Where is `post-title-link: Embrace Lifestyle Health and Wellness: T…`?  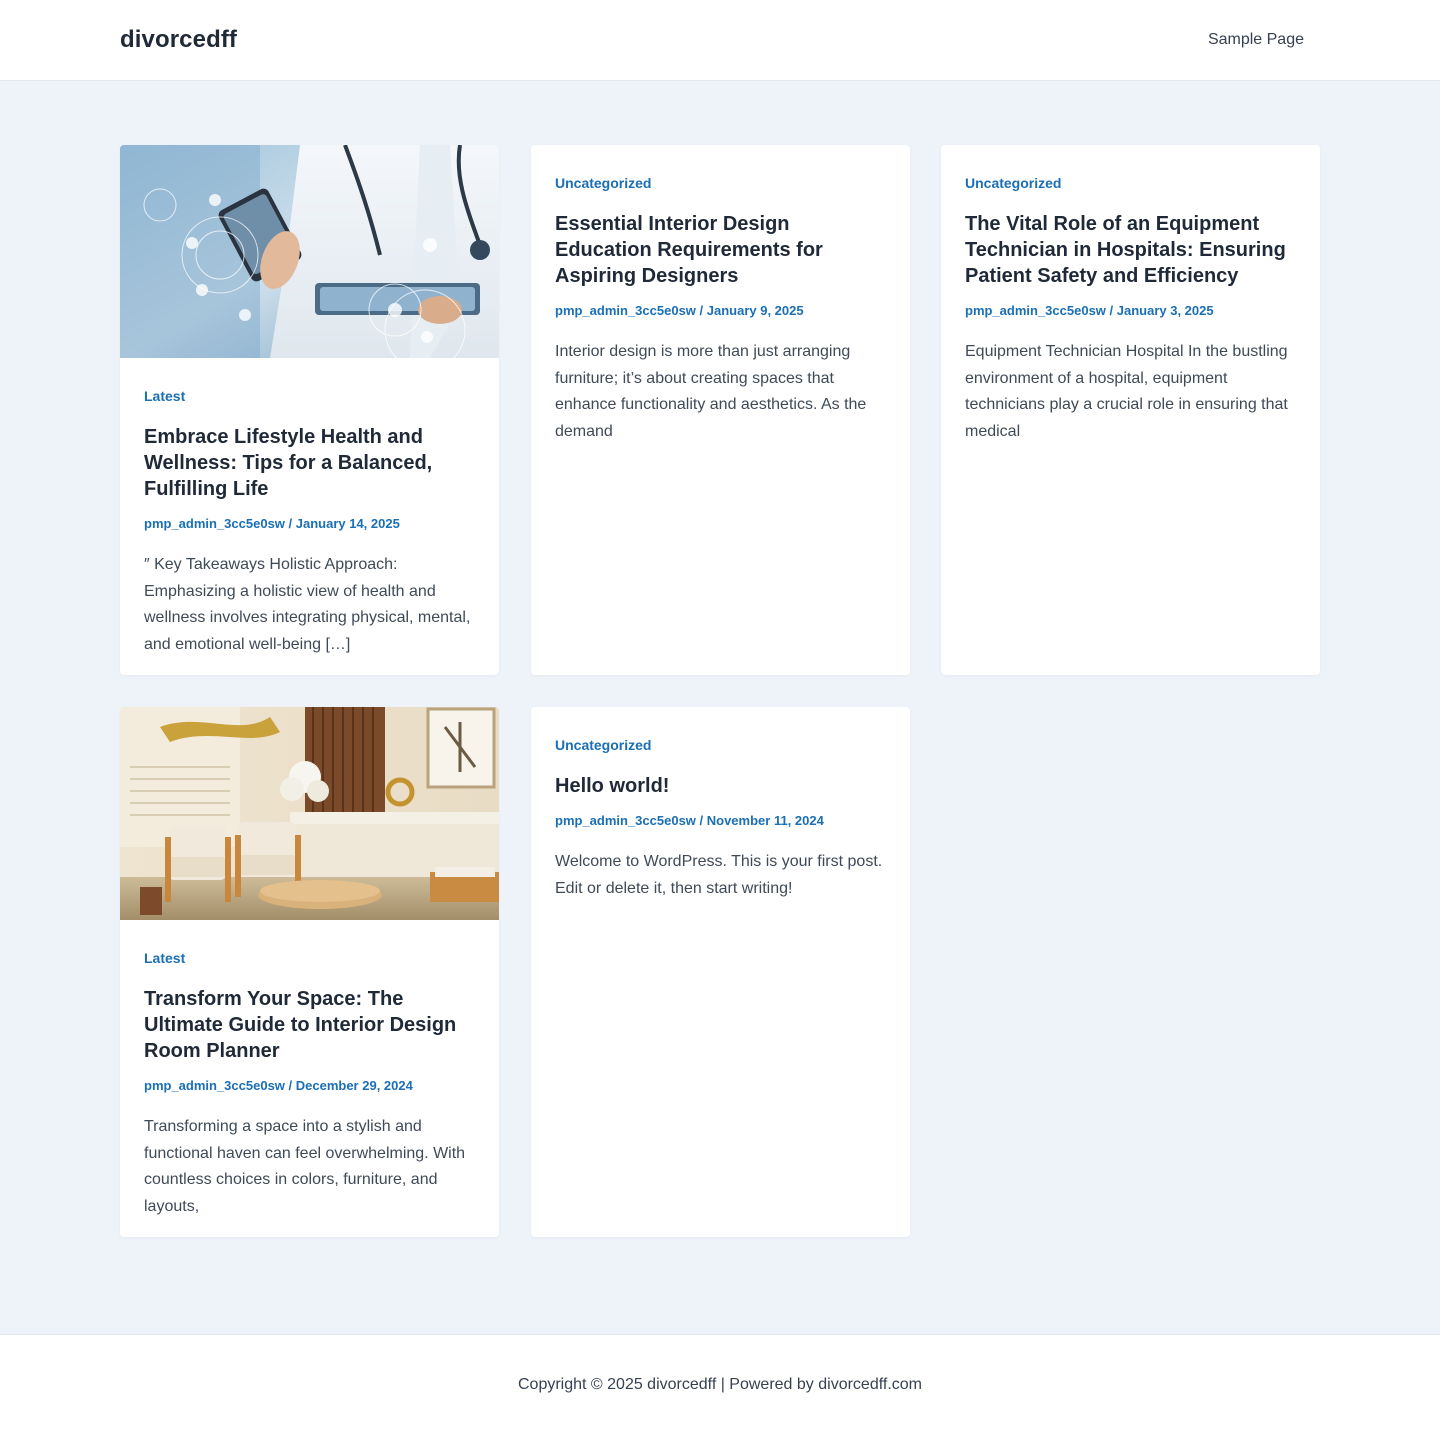
post-title-link: Embrace Lifestyle Health and Wellness: T… is located at coordinates (309, 463).